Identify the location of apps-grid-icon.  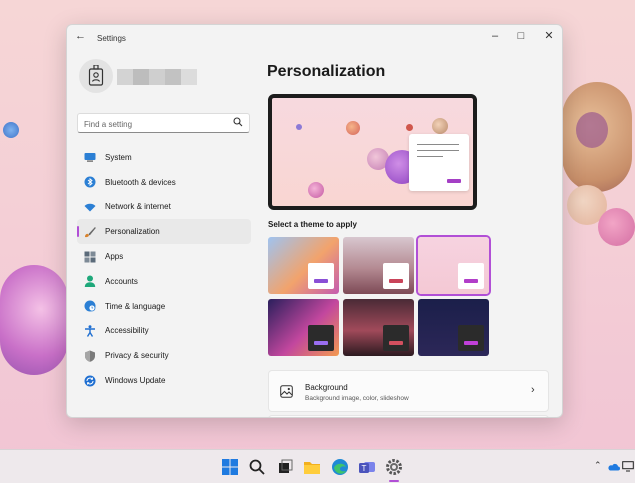
(90, 257).